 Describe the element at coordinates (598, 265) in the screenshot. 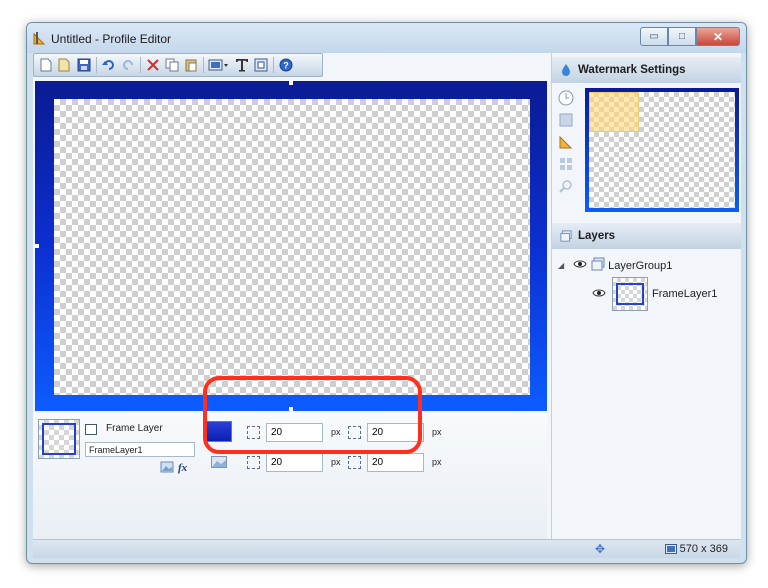

I see `layer-group-icon` at that location.